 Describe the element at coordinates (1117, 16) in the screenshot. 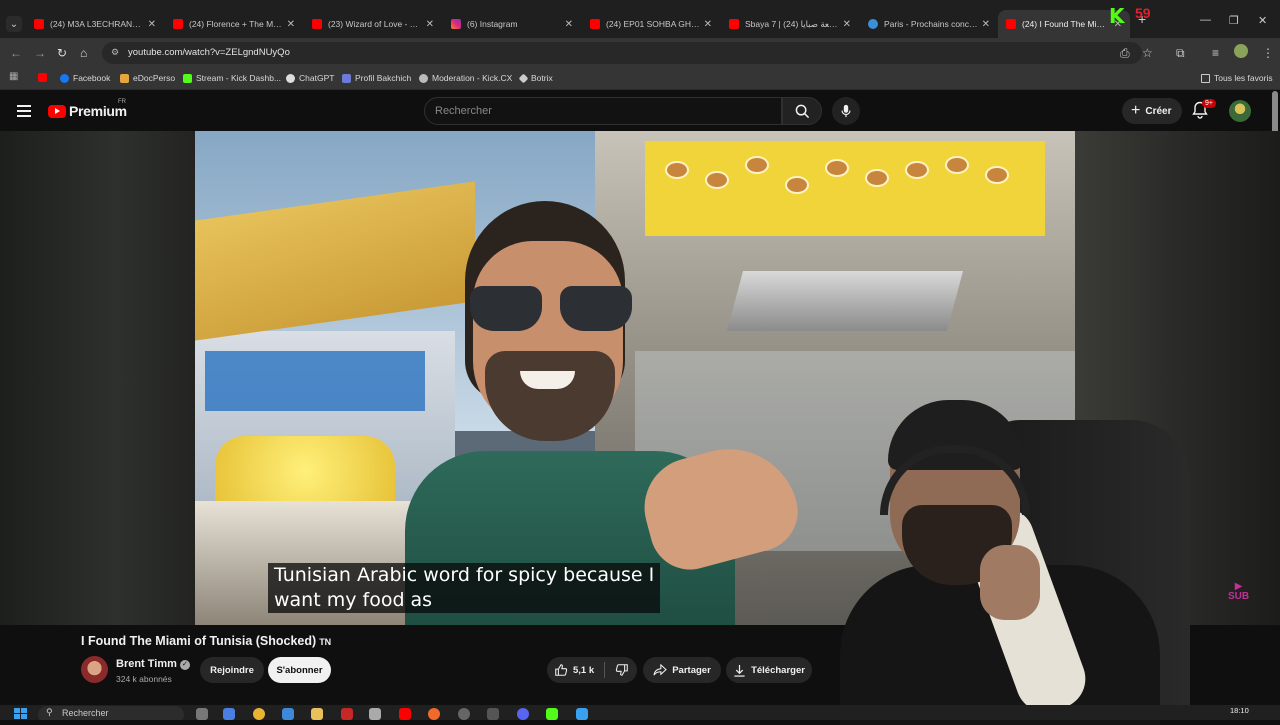

I see `kick-logo-icon: K` at that location.